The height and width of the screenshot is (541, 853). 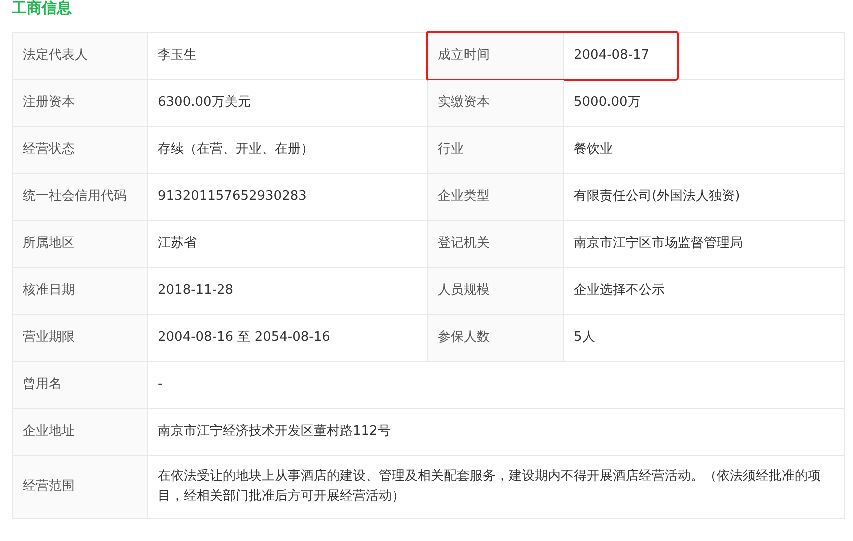 I want to click on field-value: 5000.00万, so click(x=607, y=103).